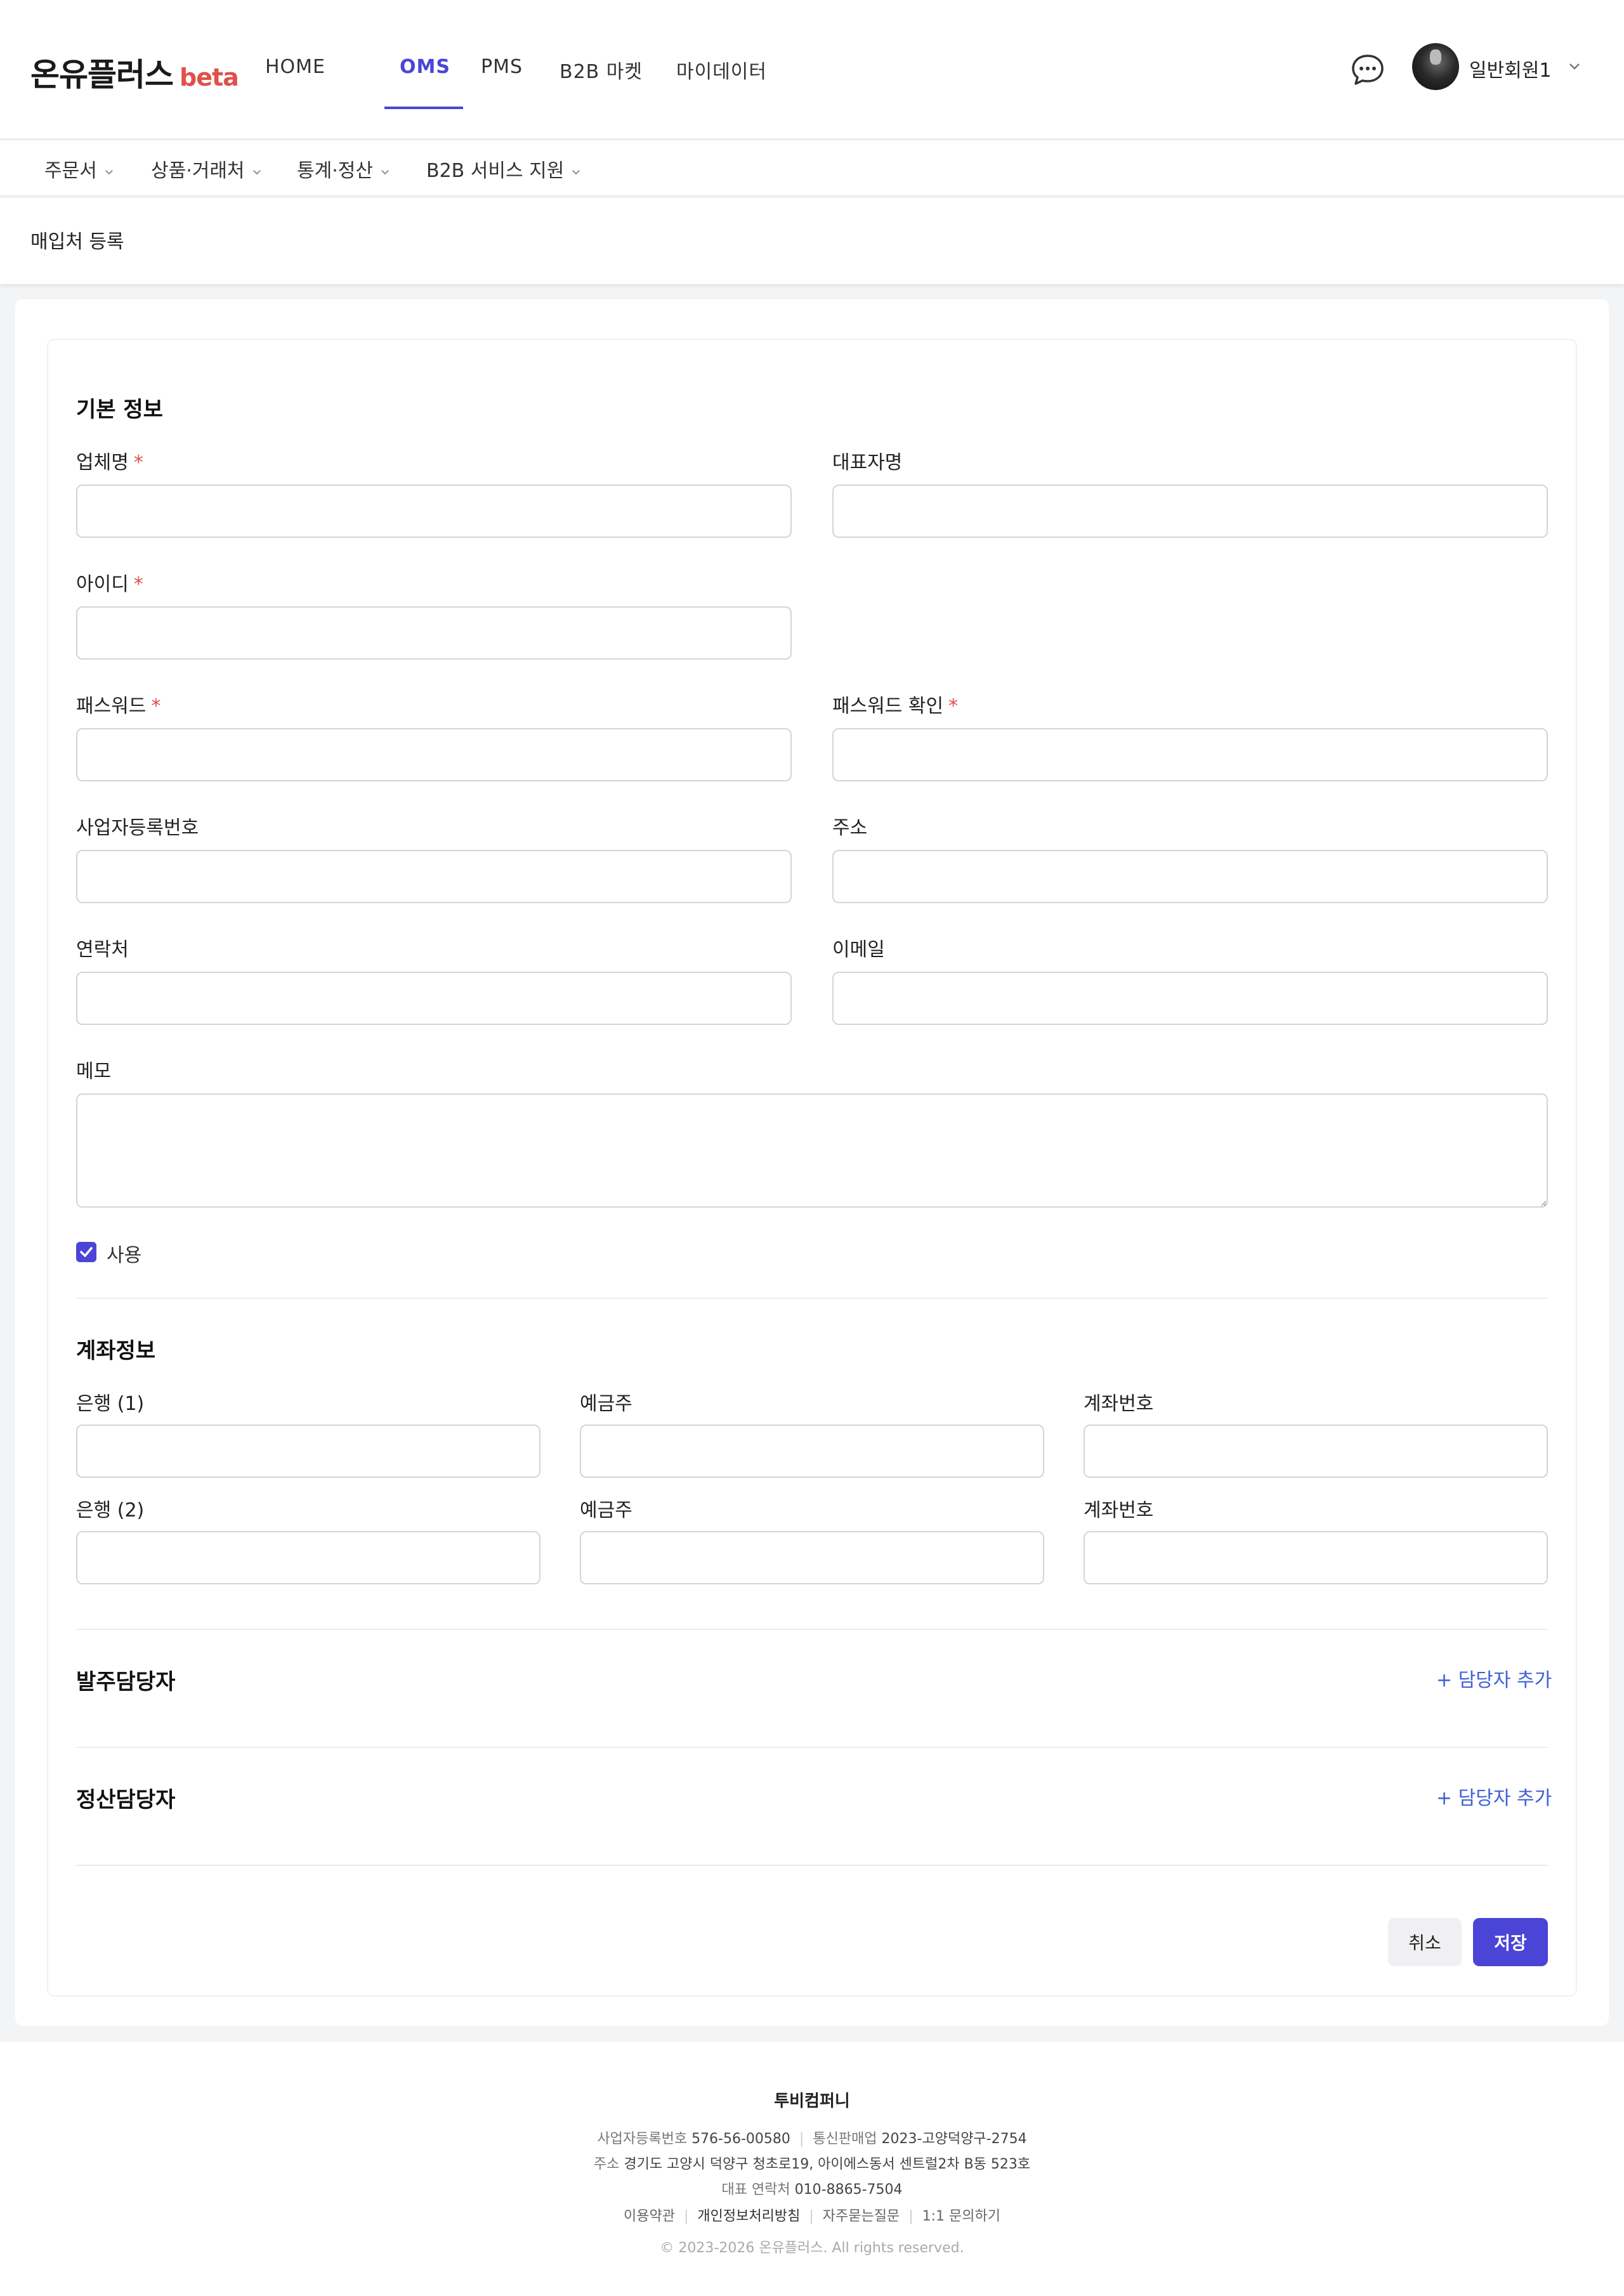  What do you see at coordinates (116, 1351) in the screenshot?
I see `account-info-title: 계좌정보` at bounding box center [116, 1351].